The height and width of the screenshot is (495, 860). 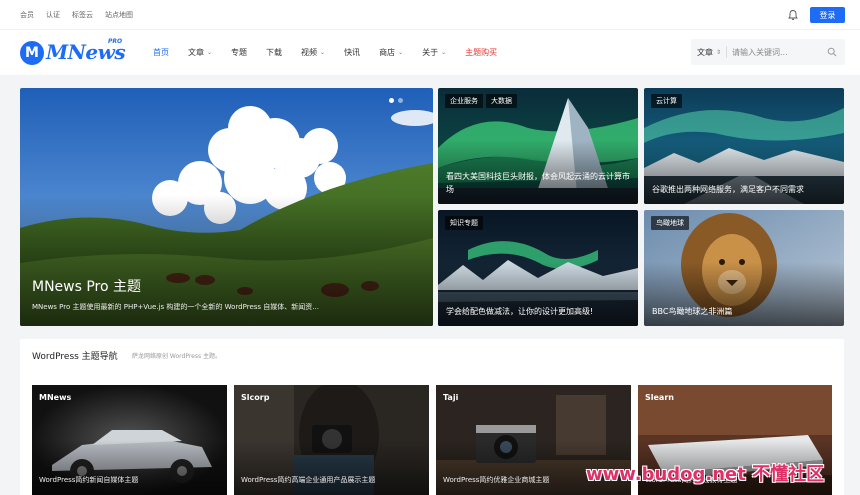 I want to click on nav-item-home: 首页, so click(x=161, y=52).